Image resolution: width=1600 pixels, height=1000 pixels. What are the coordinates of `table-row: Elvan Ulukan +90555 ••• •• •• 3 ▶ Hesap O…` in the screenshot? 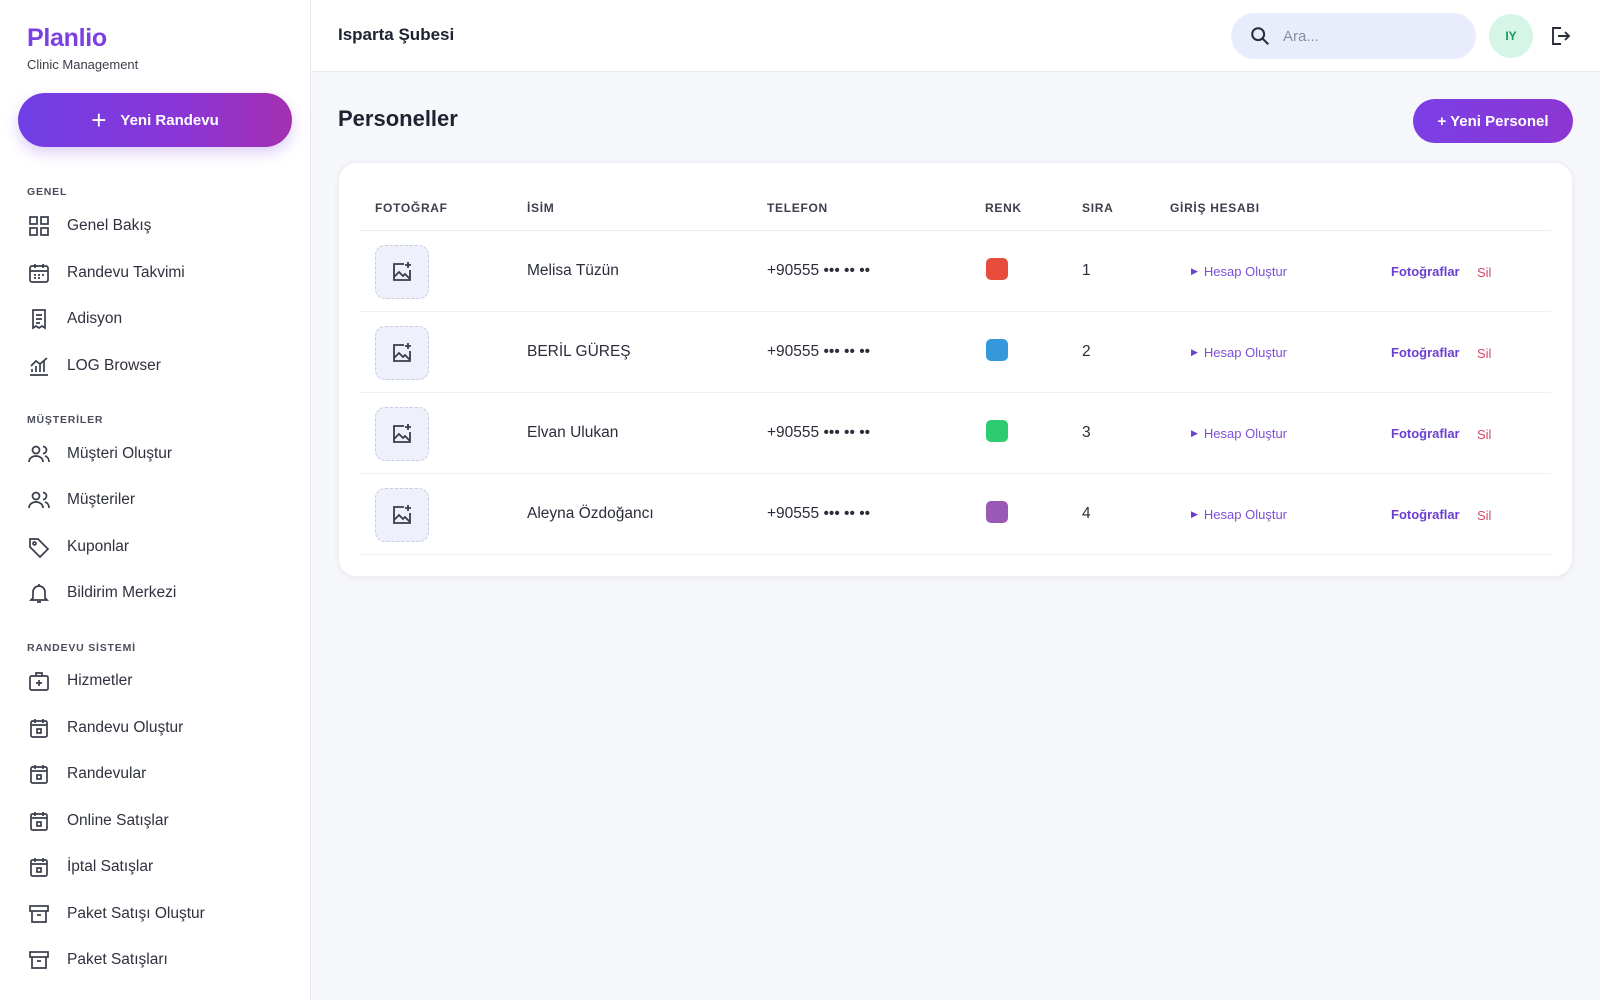 It's located at (955, 433).